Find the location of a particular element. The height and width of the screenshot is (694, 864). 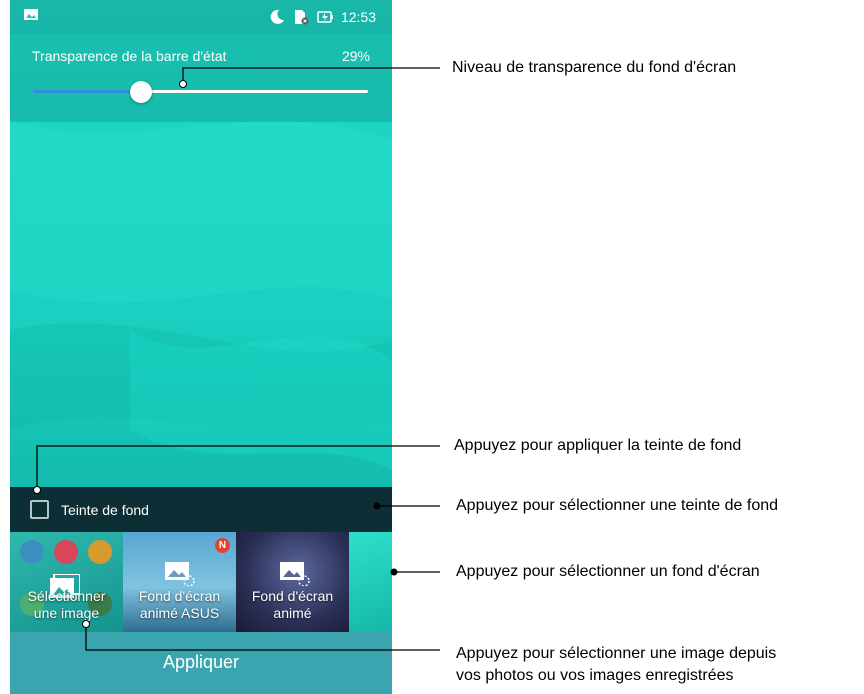

thumbnail-label: Fond d'écran animé ASUS is located at coordinates (179, 604).